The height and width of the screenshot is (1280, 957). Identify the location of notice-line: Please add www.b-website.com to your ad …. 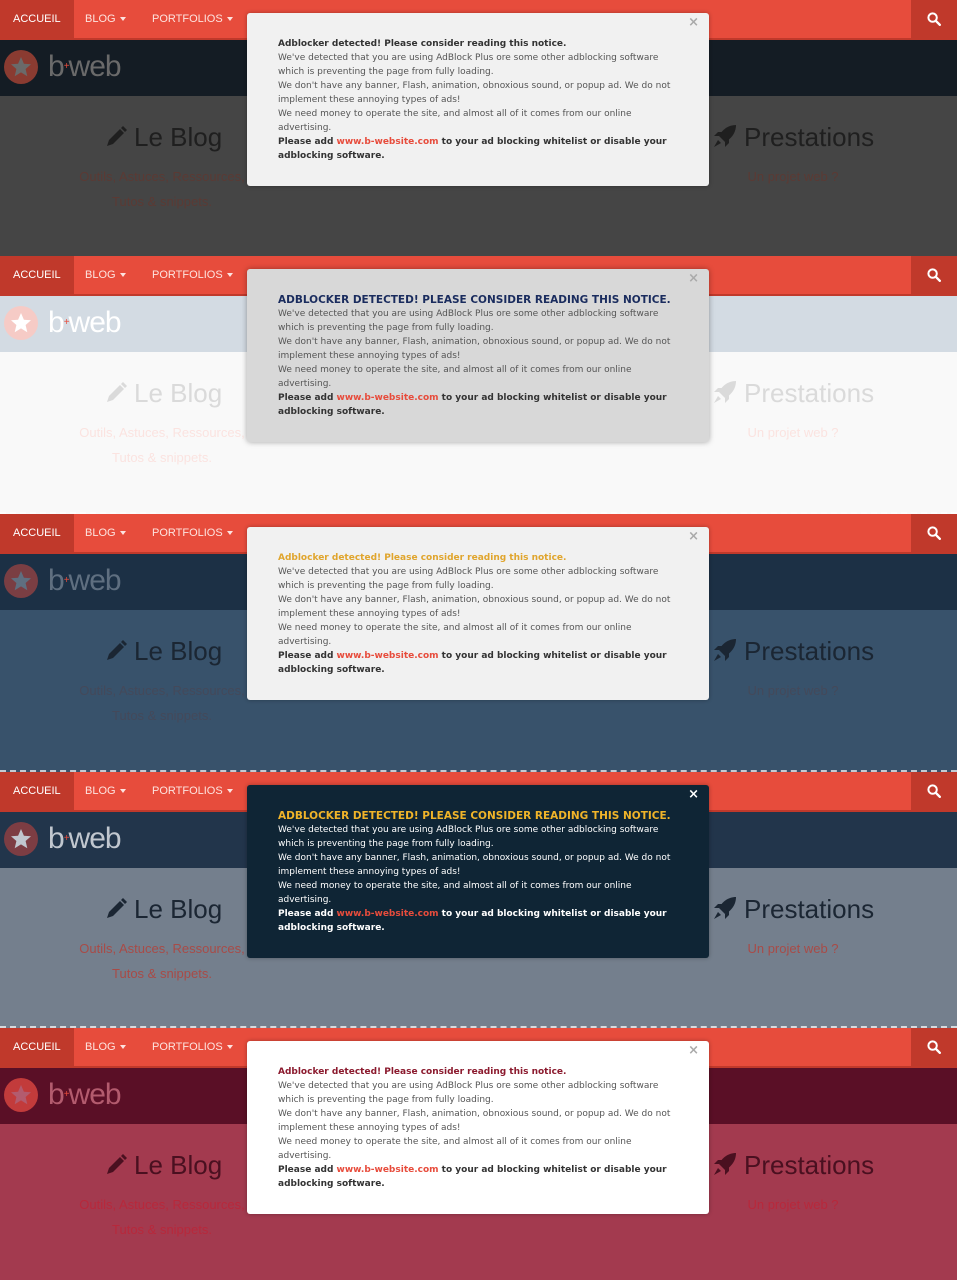
(472, 914).